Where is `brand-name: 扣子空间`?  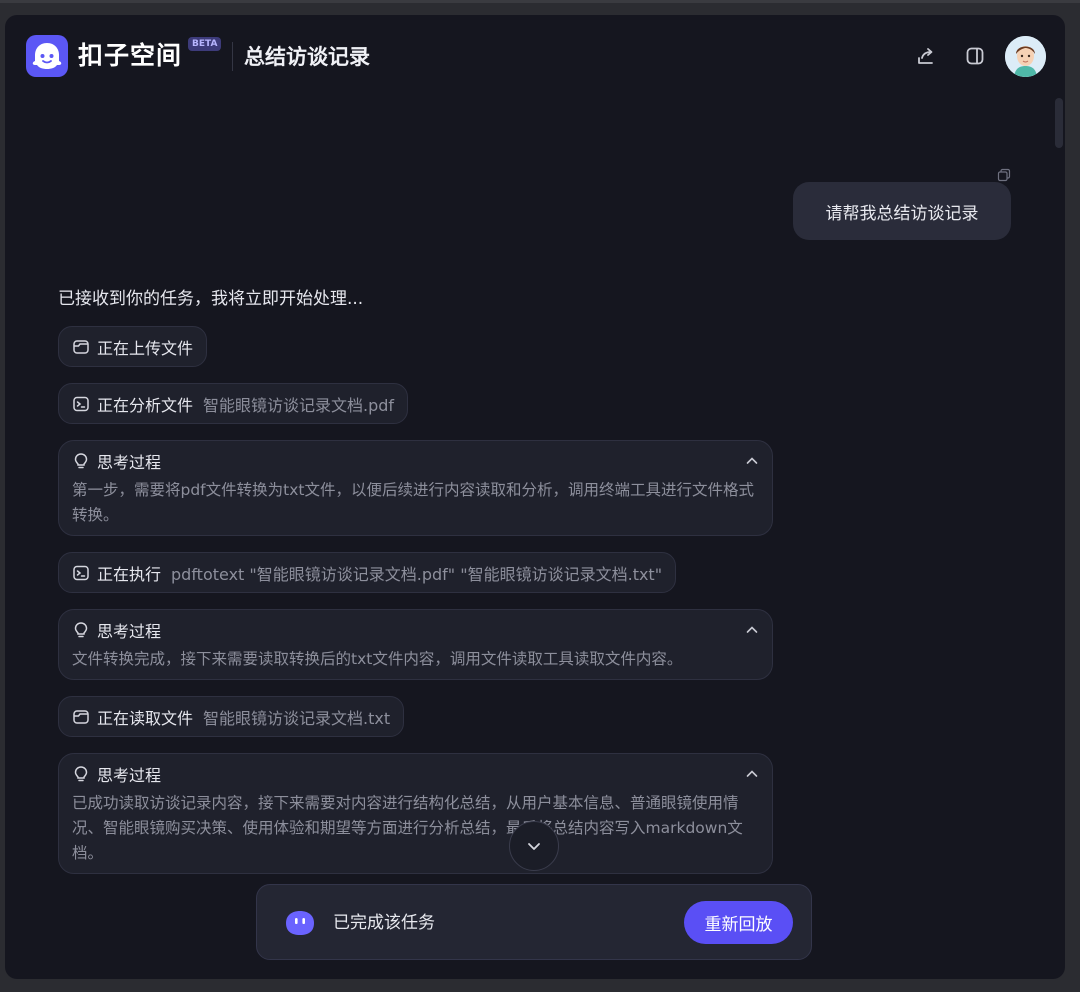
brand-name: 扣子空间 is located at coordinates (130, 55).